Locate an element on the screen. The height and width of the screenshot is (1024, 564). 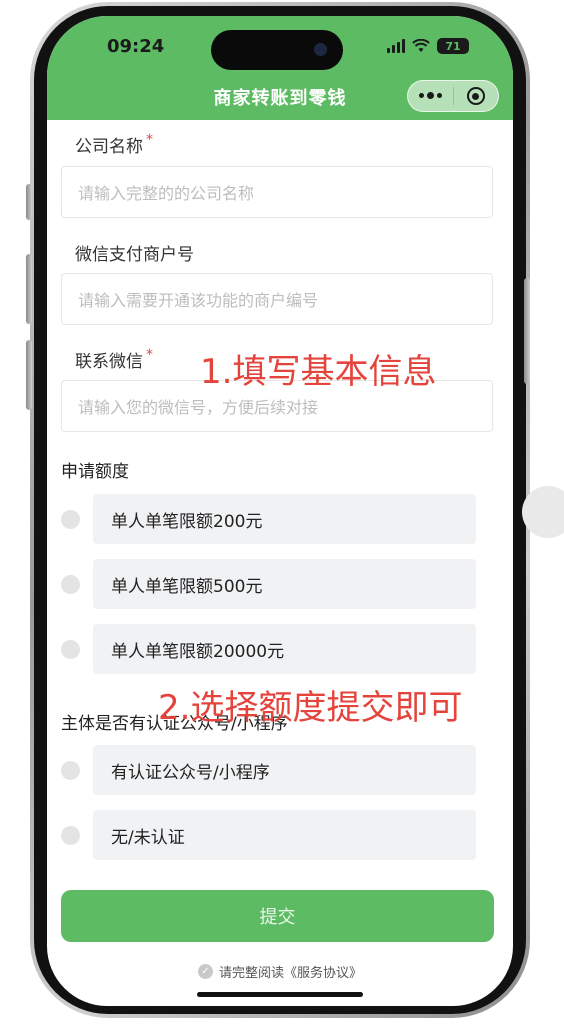
merchant-label: 微信支付商户号 is located at coordinates (134, 255).